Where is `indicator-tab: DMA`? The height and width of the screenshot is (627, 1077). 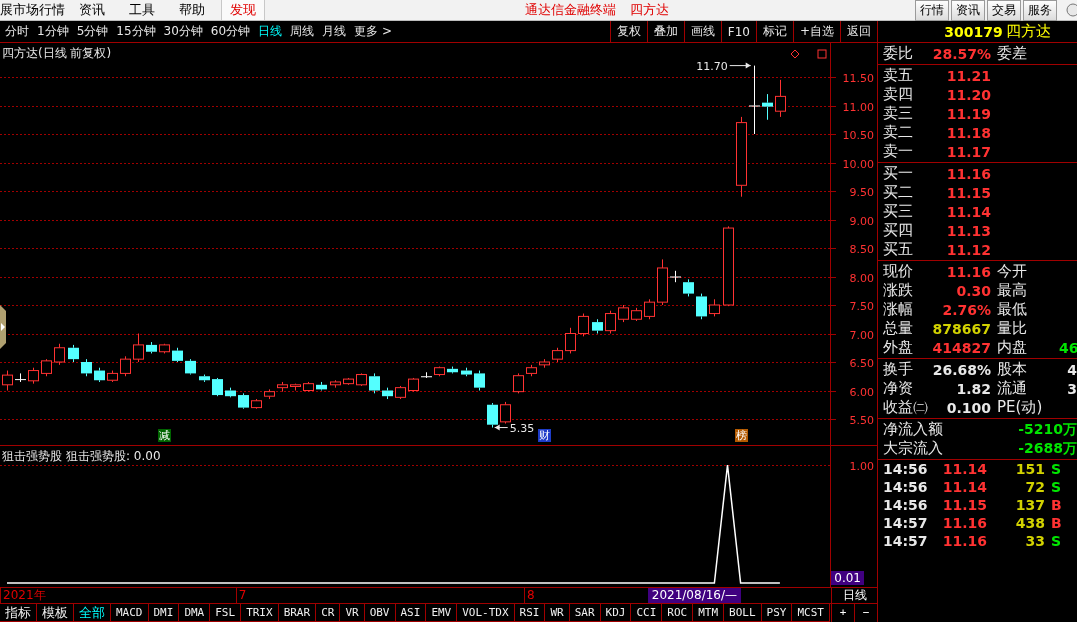 indicator-tab: DMA is located at coordinates (195, 613).